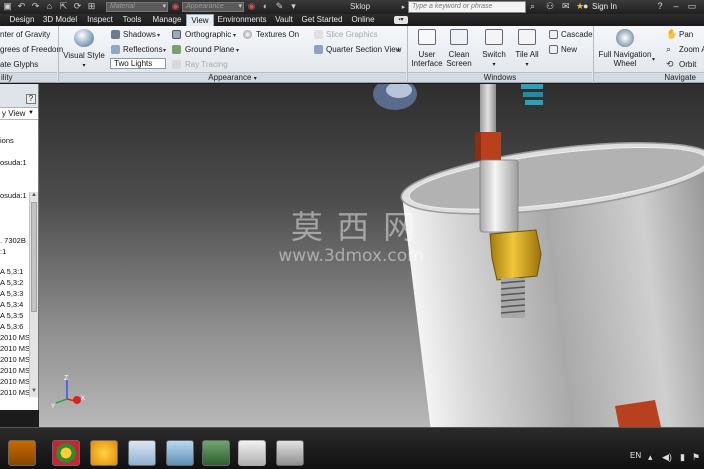 The width and height of the screenshot is (704, 469). I want to click on ray-tracing-button: Ray Tracing, so click(206, 64).